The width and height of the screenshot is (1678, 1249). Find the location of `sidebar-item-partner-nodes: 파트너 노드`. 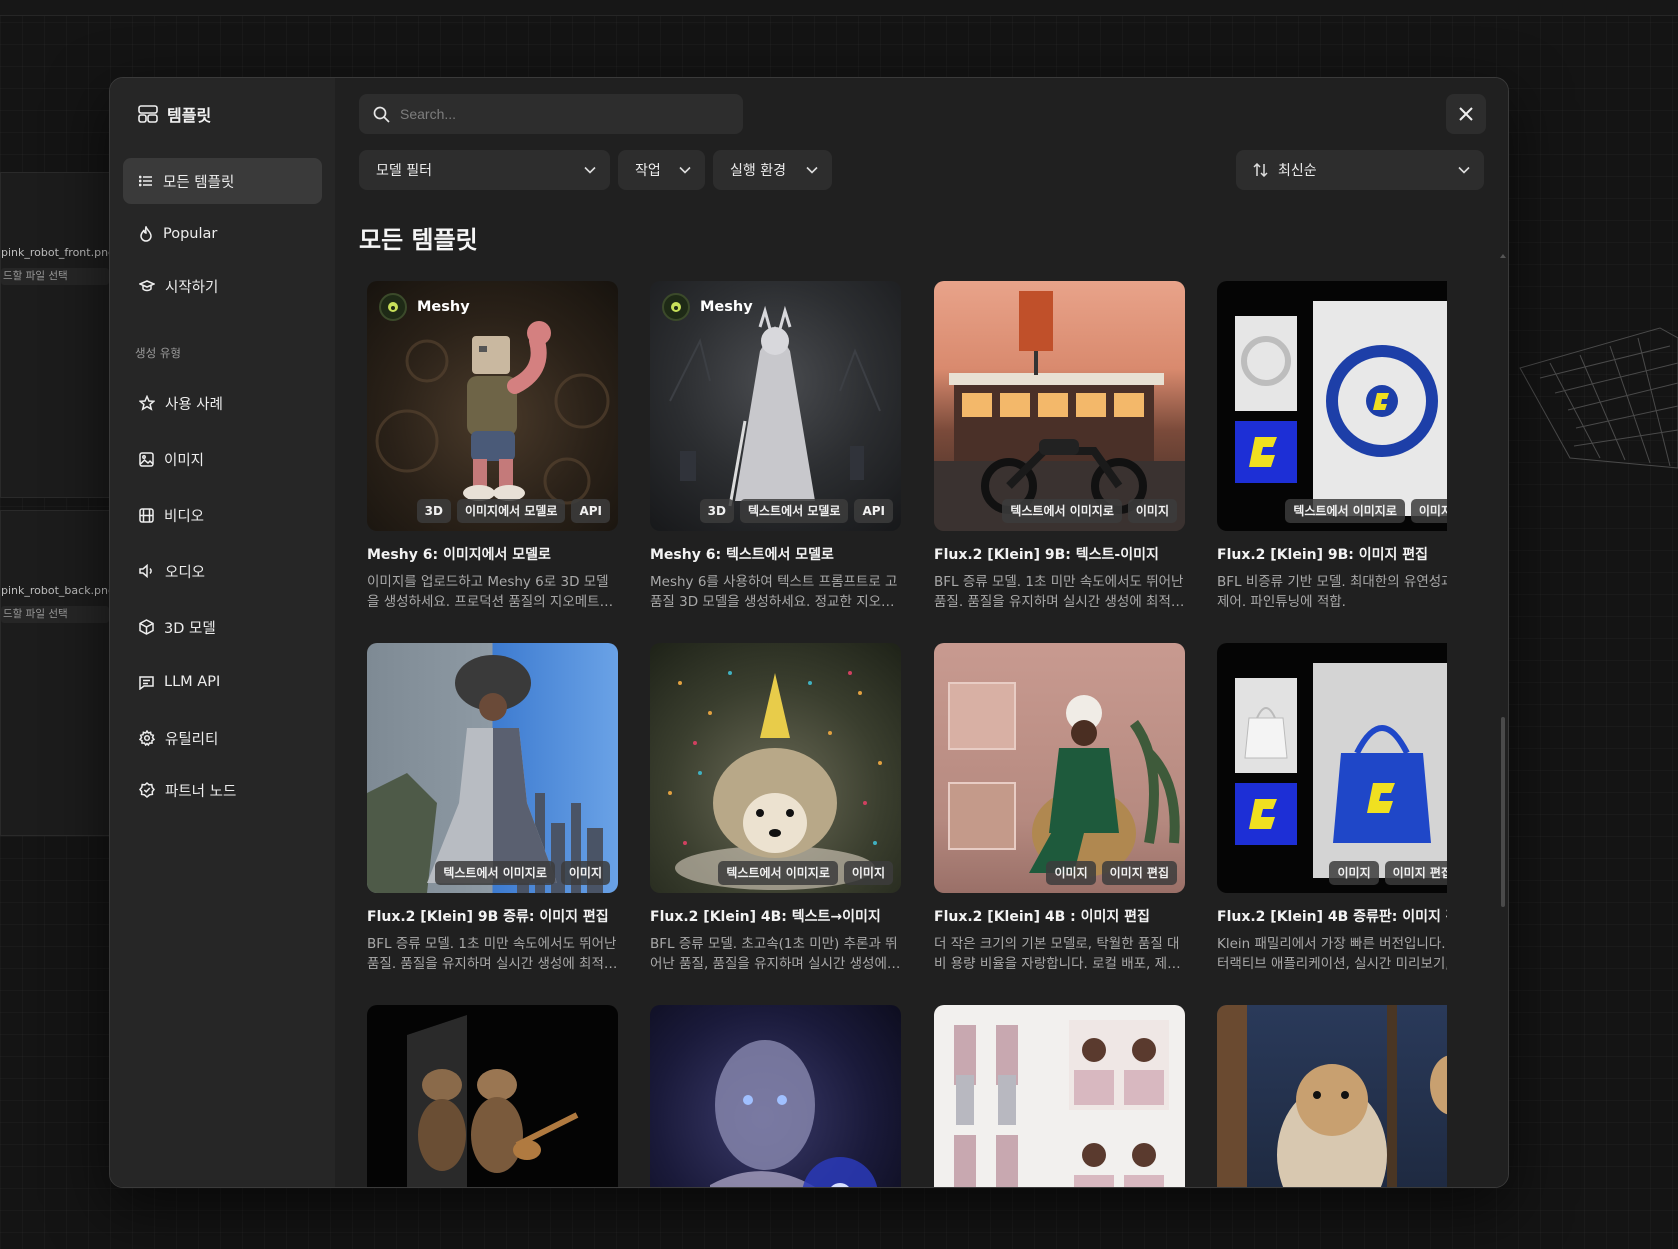

sidebar-item-partner-nodes: 파트너 노드 is located at coordinates (222, 790).